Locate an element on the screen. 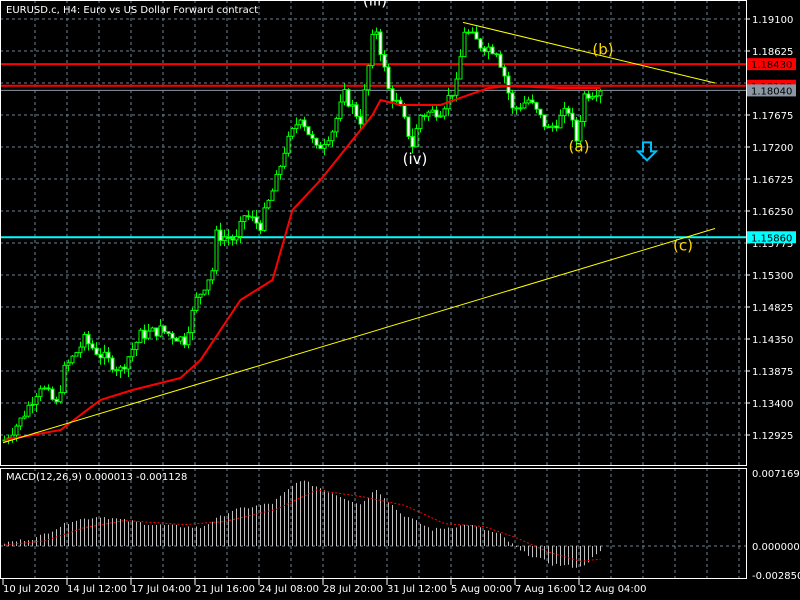 The height and width of the screenshot is (600, 800). x-tick-label: 14 Jul 12:00 is located at coordinates (97, 589).